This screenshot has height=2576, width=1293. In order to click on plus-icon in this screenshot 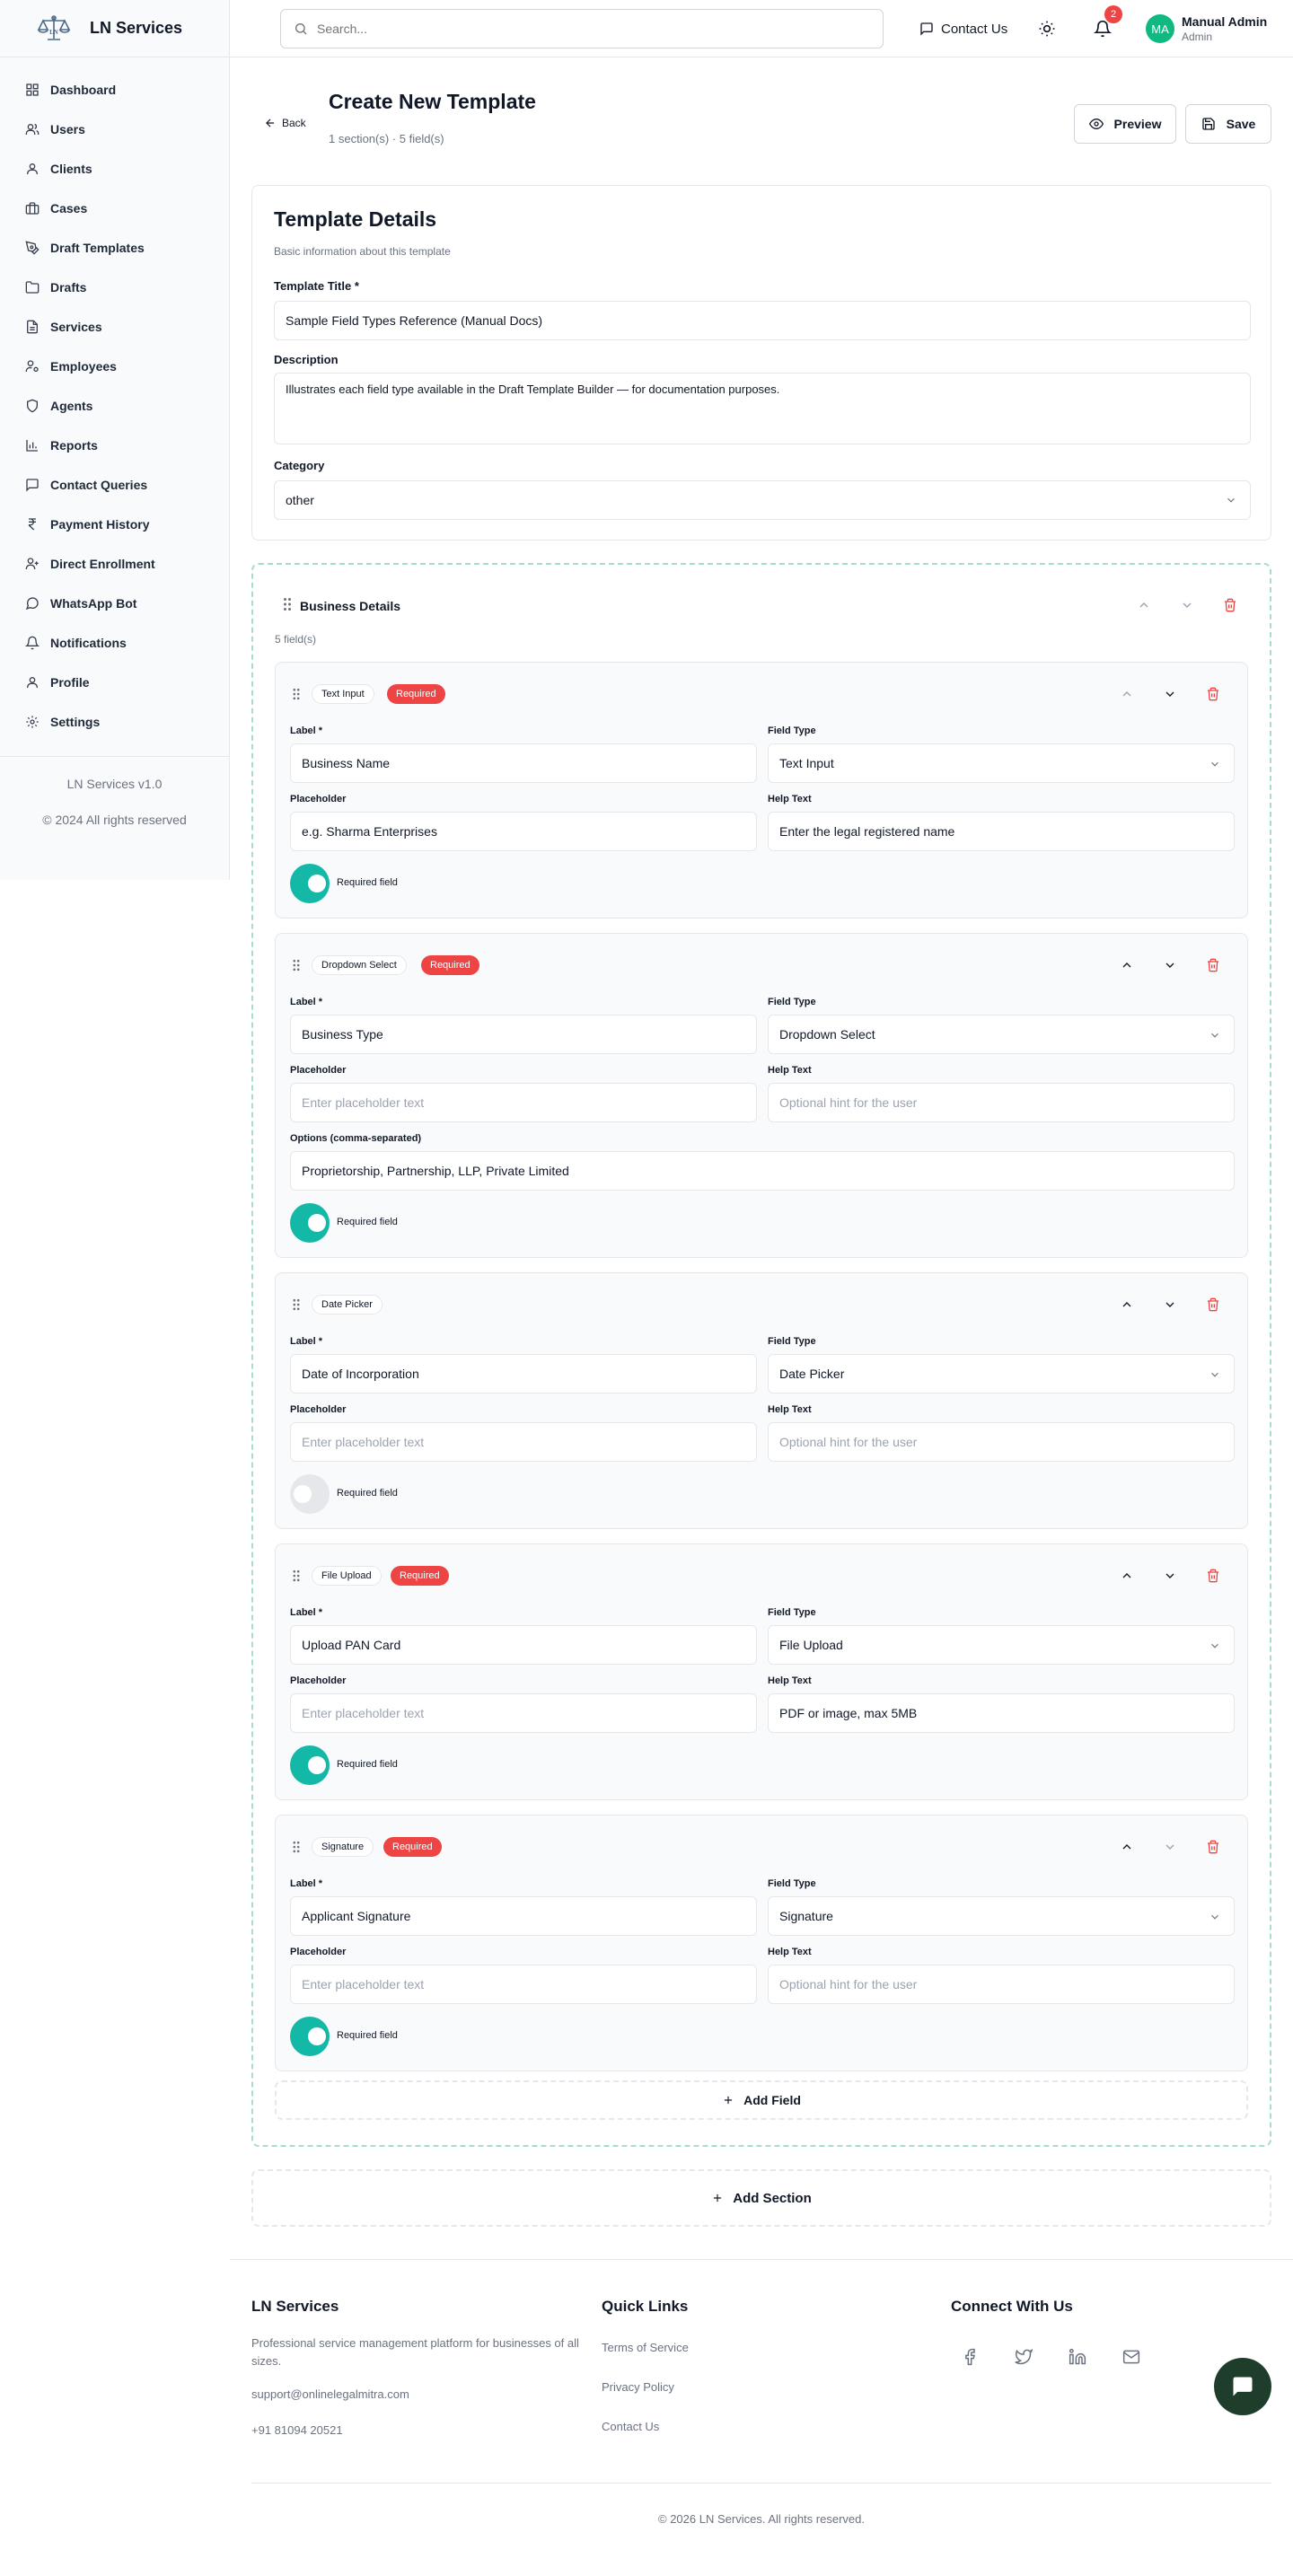, I will do `click(728, 2100)`.